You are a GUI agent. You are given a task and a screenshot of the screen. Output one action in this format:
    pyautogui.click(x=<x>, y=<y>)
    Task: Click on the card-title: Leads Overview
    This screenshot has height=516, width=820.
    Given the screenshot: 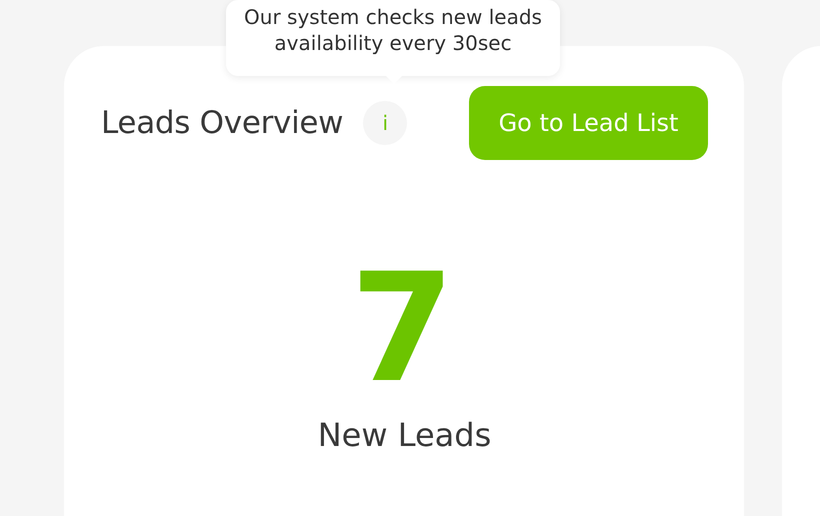 What is the action you would take?
    pyautogui.click(x=222, y=123)
    